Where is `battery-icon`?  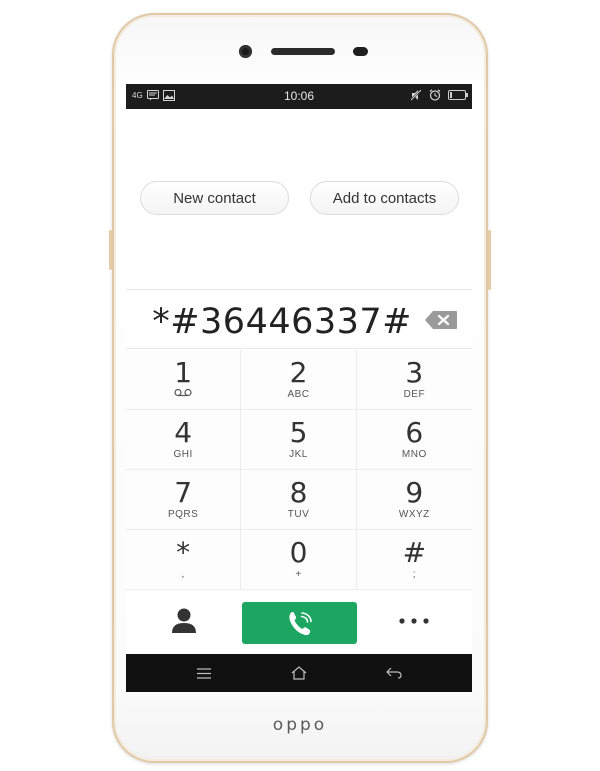
battery-icon is located at coordinates (458, 95).